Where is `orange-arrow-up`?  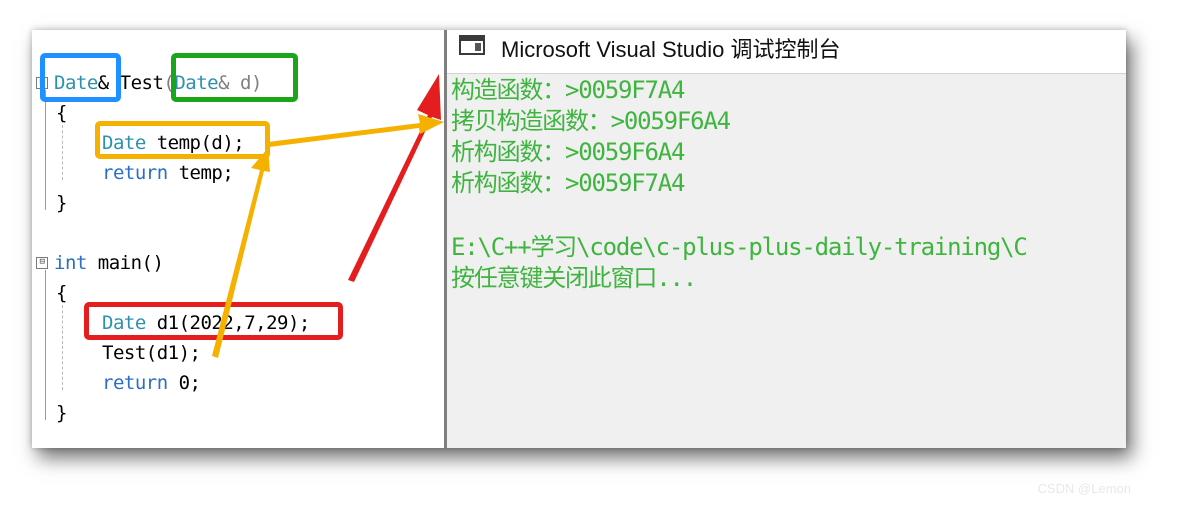 orange-arrow-up is located at coordinates (241, 253).